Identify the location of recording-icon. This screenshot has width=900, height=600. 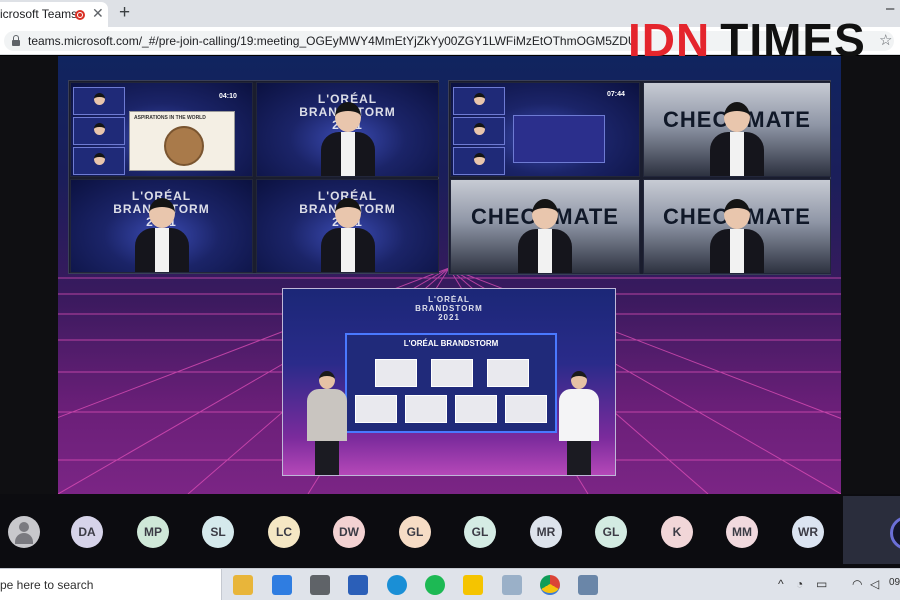
(80, 15).